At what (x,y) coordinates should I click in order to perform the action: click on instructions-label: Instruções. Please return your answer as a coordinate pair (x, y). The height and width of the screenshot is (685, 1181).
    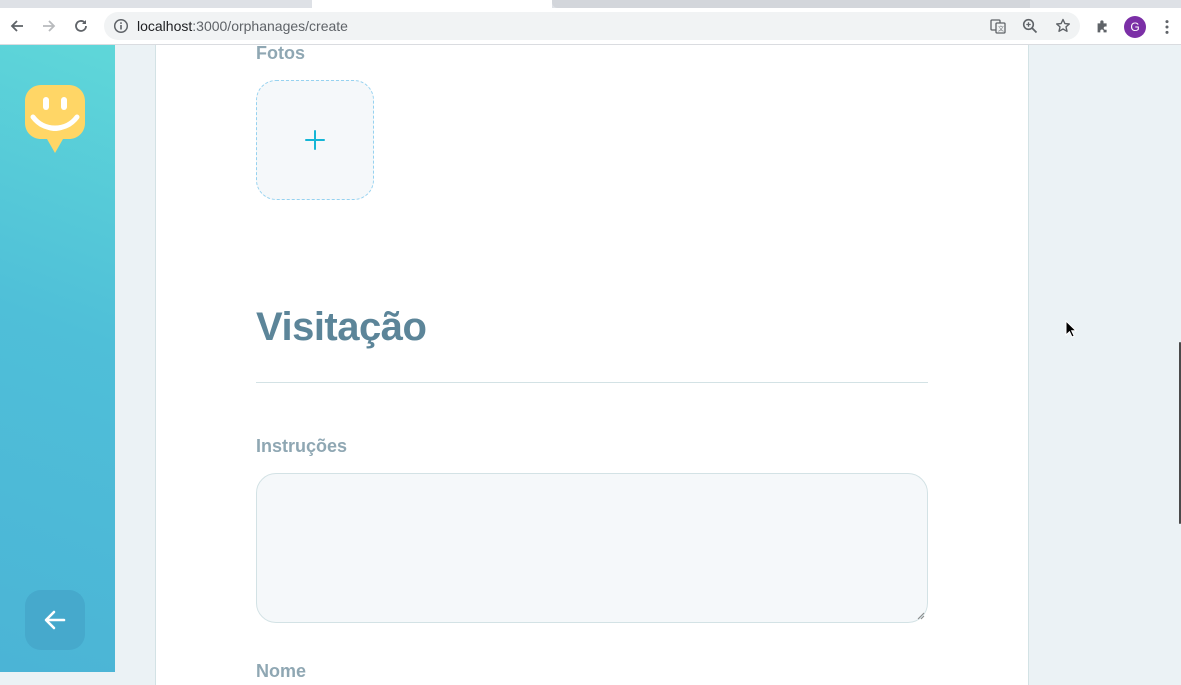
    Looking at the image, I should click on (302, 446).